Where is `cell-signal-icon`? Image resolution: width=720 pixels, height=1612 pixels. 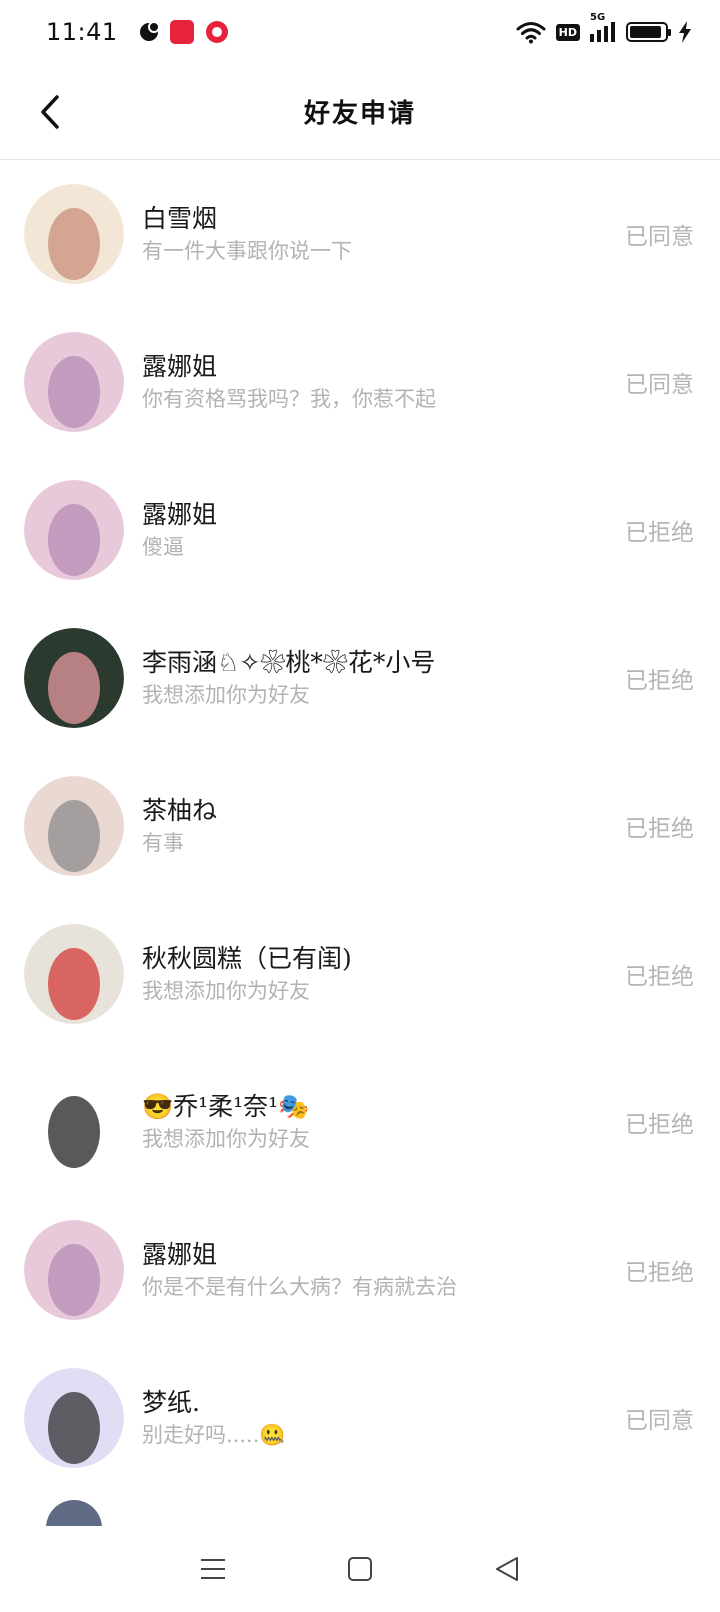
cell-signal-icon is located at coordinates (602, 32).